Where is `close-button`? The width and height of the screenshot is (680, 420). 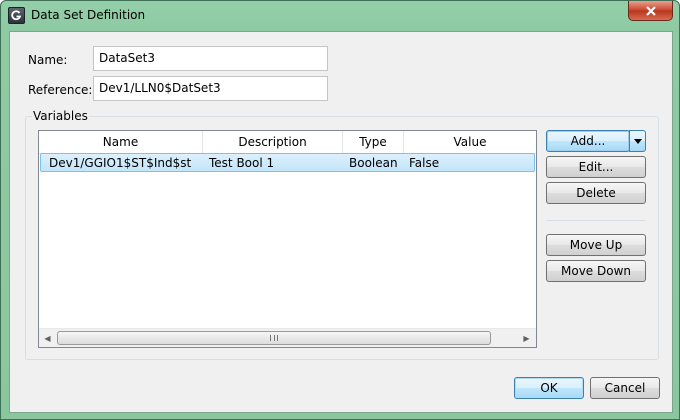 close-button is located at coordinates (650, 11).